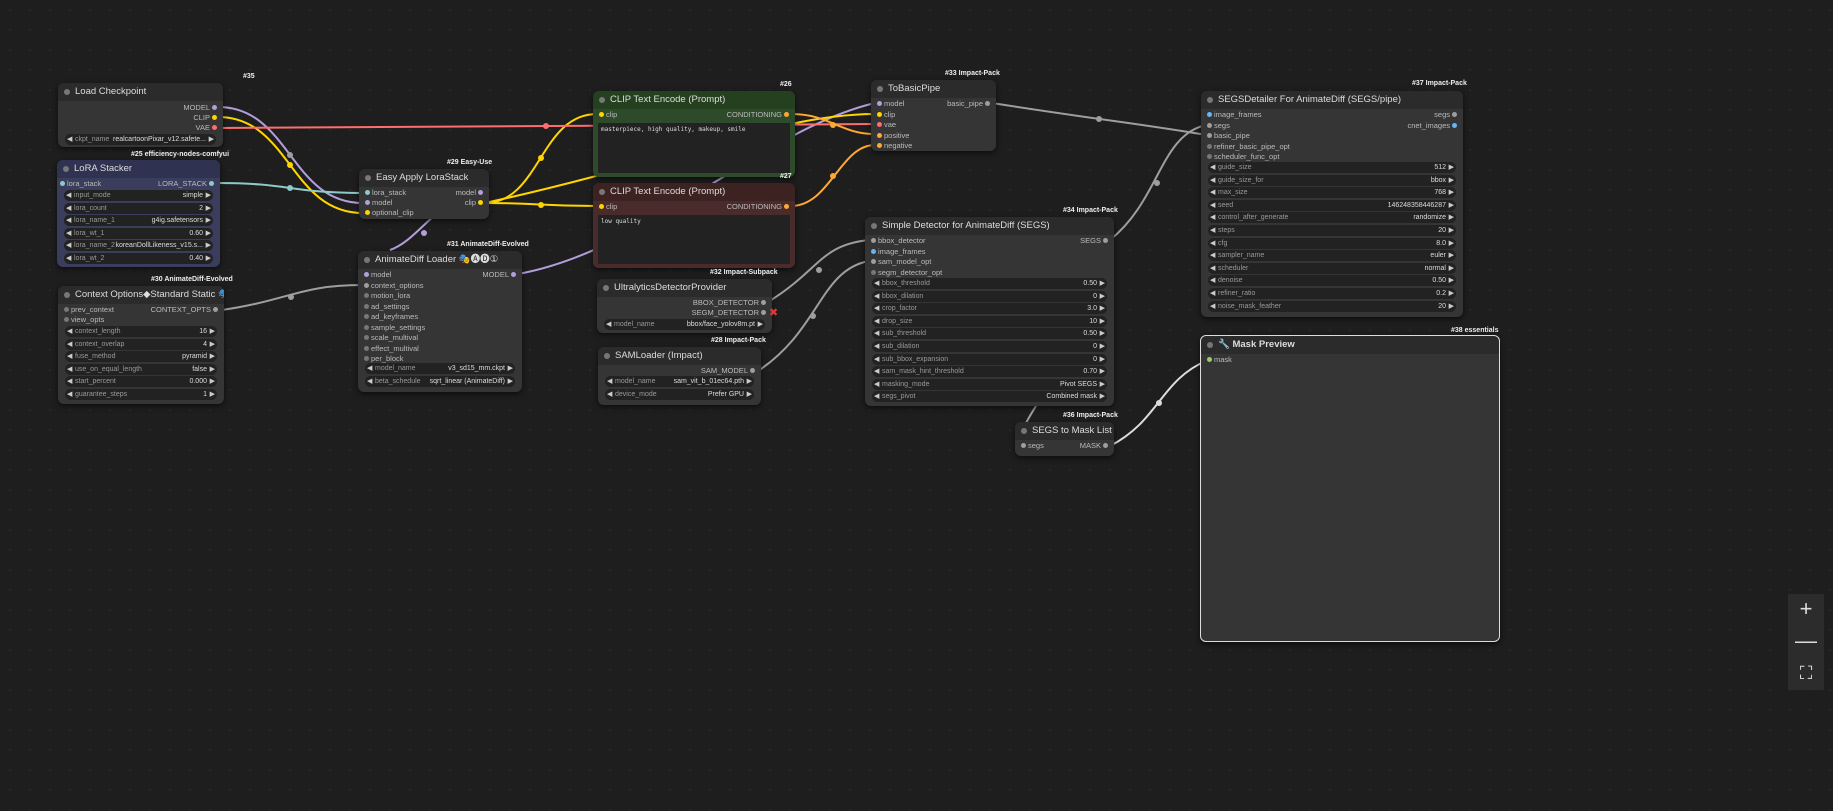 This screenshot has width=1833, height=811. I want to click on widget-noise-mask-feather: ◀ noise_mask_feather 20 ▶, so click(1332, 306).